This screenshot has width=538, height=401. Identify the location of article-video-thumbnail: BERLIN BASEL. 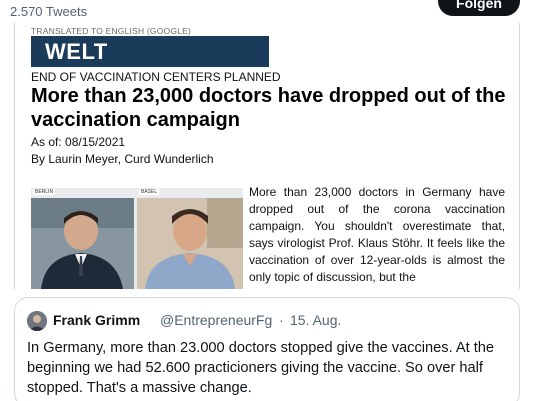
(137, 238).